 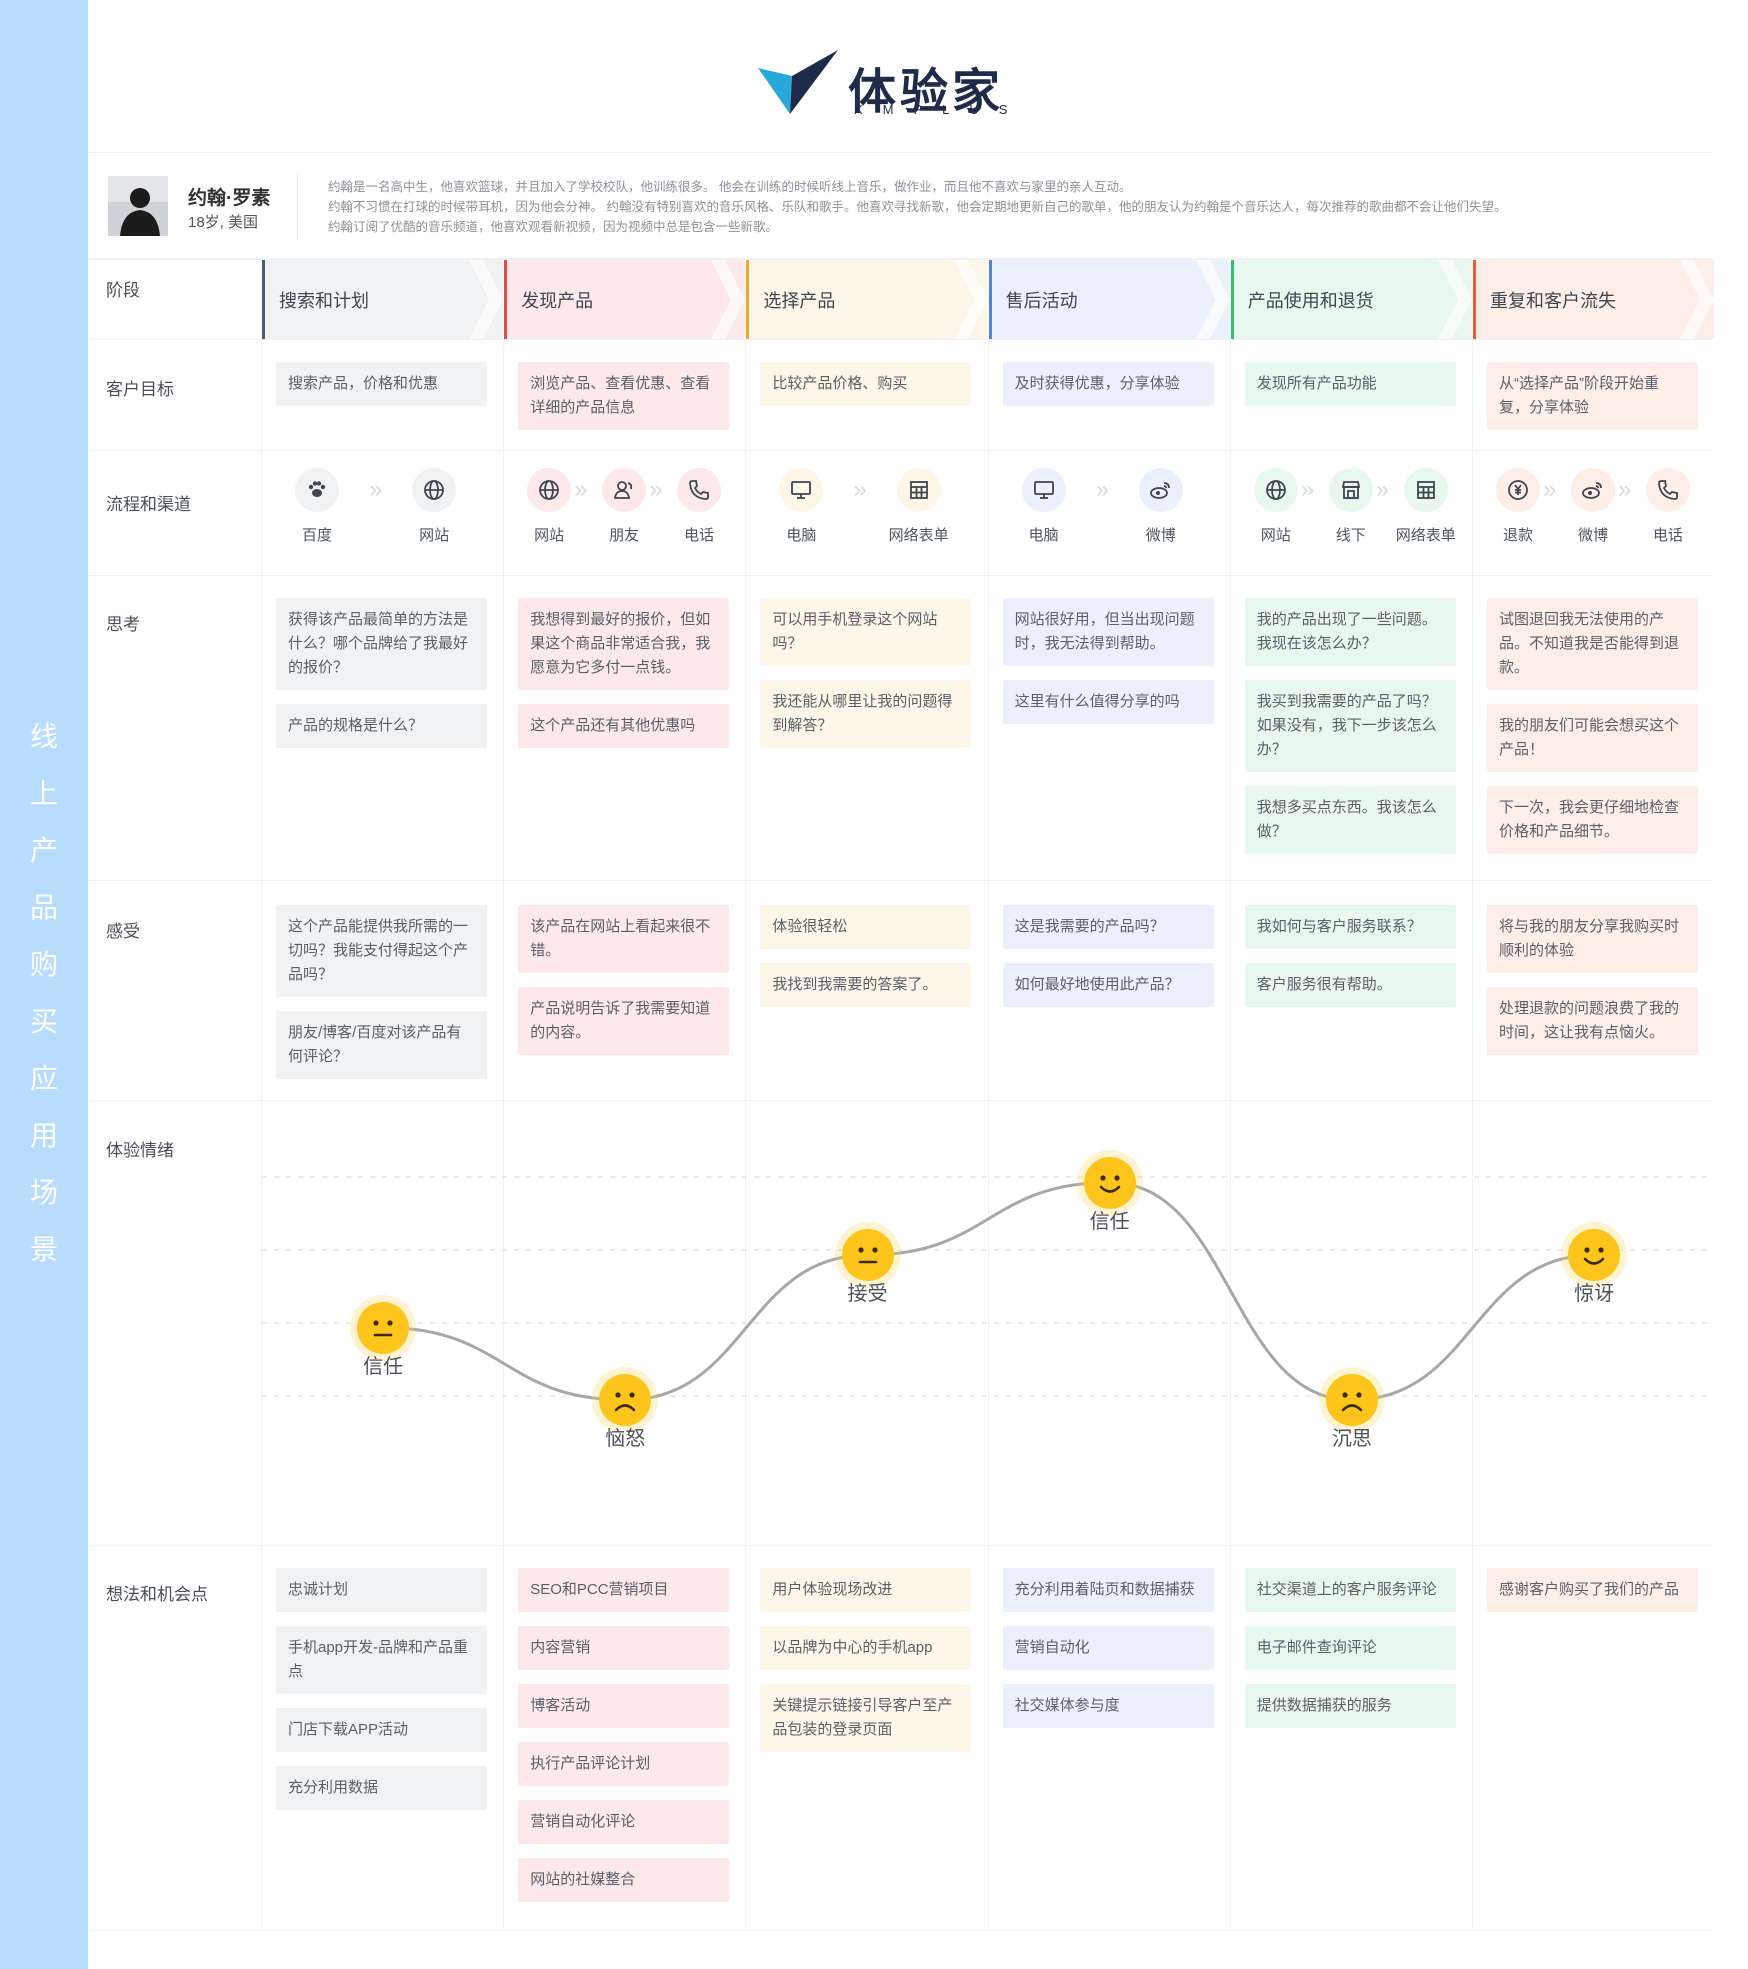 What do you see at coordinates (624, 535) in the screenshot?
I see `channel-label: 朋友` at bounding box center [624, 535].